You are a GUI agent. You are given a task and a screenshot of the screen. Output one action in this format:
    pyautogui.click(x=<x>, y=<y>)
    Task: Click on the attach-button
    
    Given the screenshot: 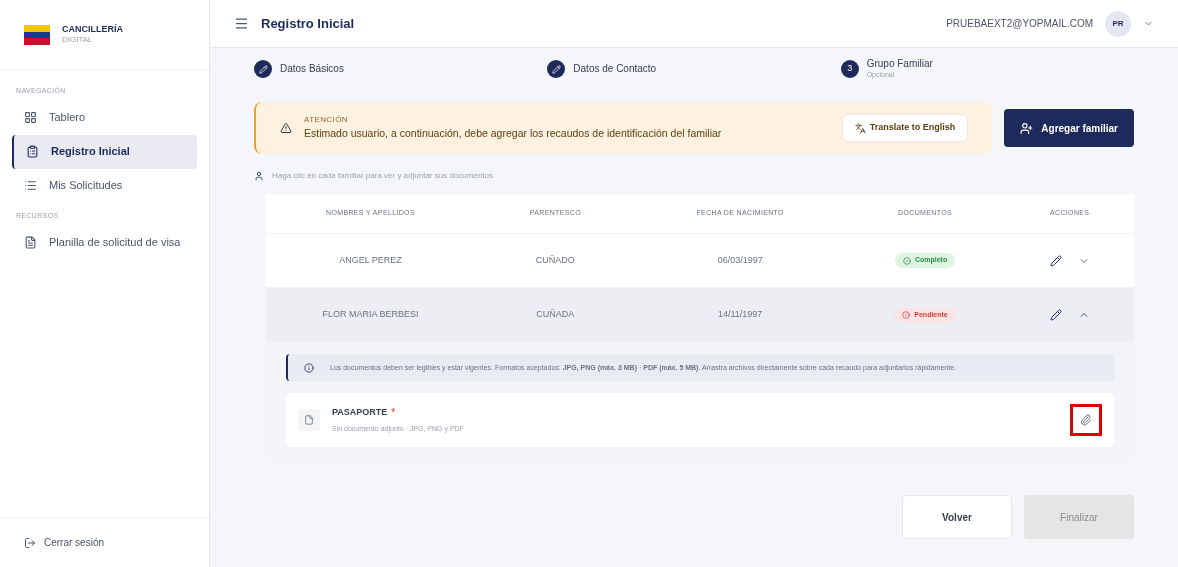 What is the action you would take?
    pyautogui.click(x=1086, y=420)
    